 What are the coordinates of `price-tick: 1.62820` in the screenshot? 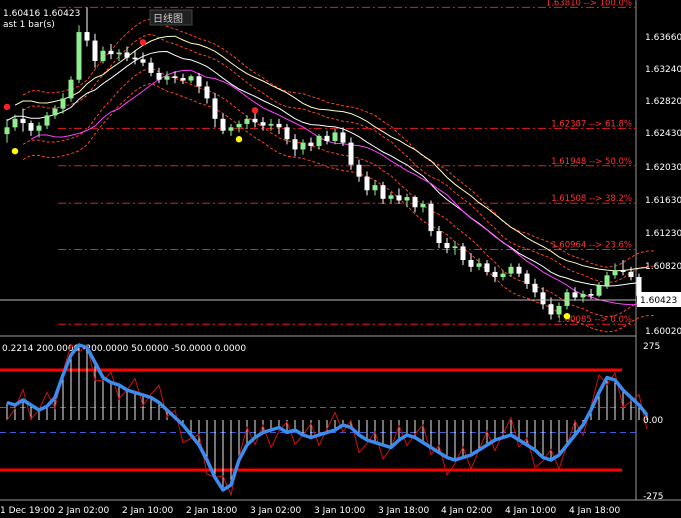 It's located at (663, 102).